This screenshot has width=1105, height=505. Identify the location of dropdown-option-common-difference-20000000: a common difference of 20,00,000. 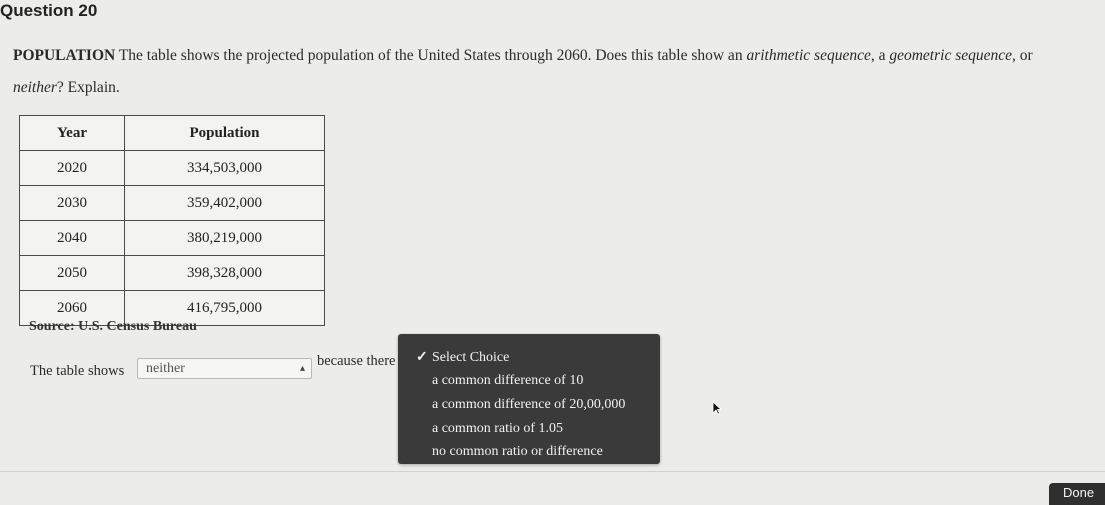
(529, 405).